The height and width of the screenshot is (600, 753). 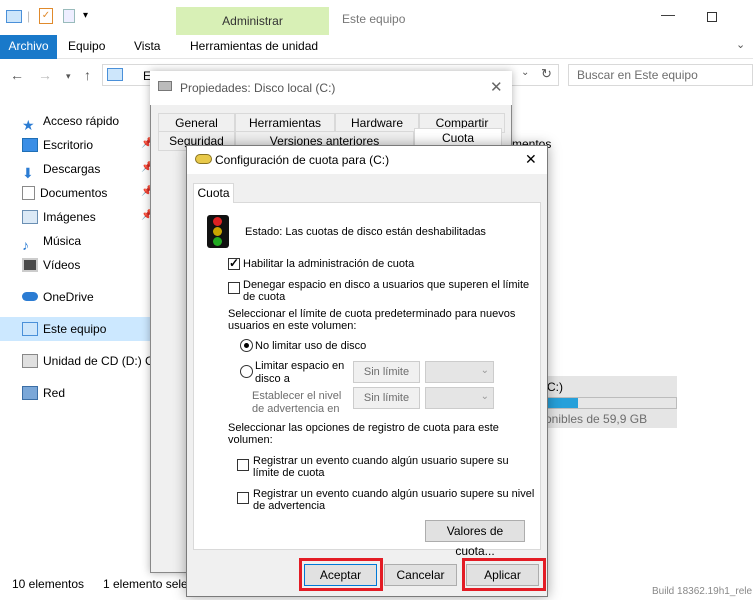 I want to click on sidebar-item-acceso-rapido: ★ Acceso rápido, so click(x=70, y=121).